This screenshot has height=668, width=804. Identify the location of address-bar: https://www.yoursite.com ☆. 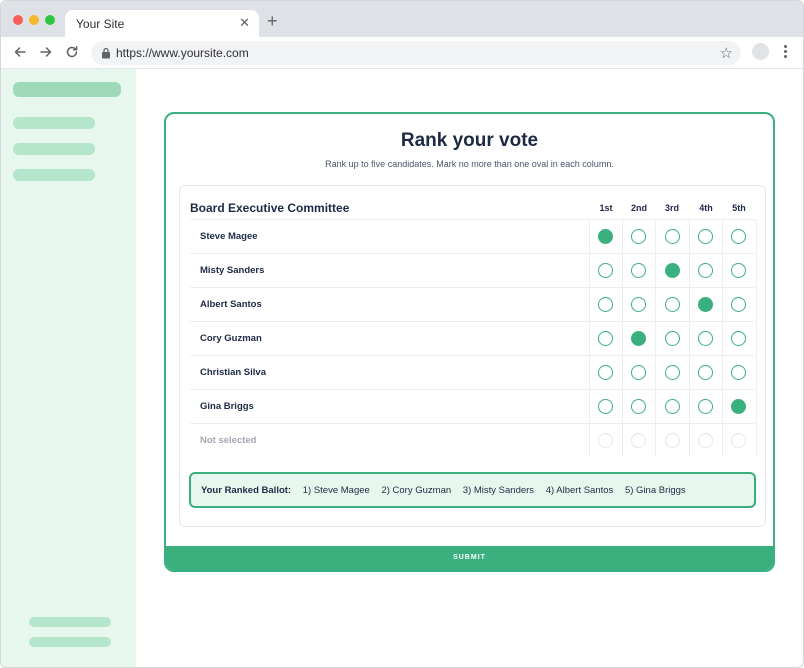
(416, 53).